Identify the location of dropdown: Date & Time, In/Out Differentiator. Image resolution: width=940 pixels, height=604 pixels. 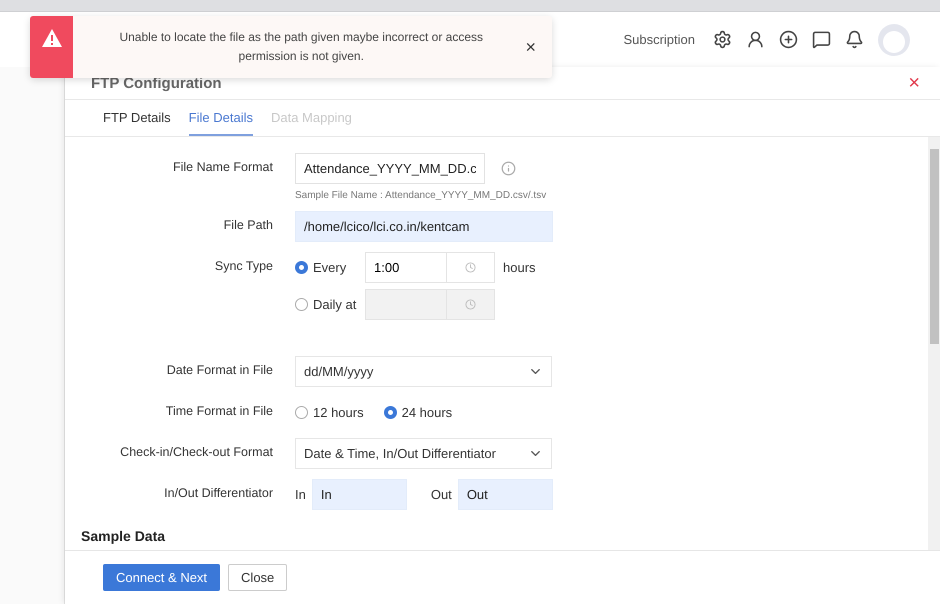
(423, 453).